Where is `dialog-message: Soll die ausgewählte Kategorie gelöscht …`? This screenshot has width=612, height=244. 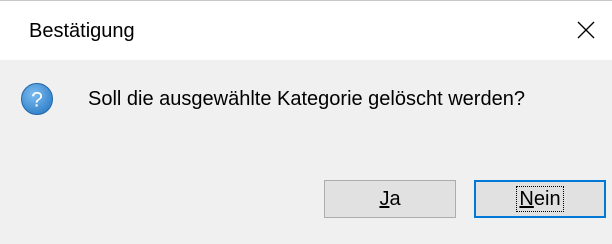
dialog-message: Soll die ausgewählte Kategorie gelöscht … is located at coordinates (306, 99).